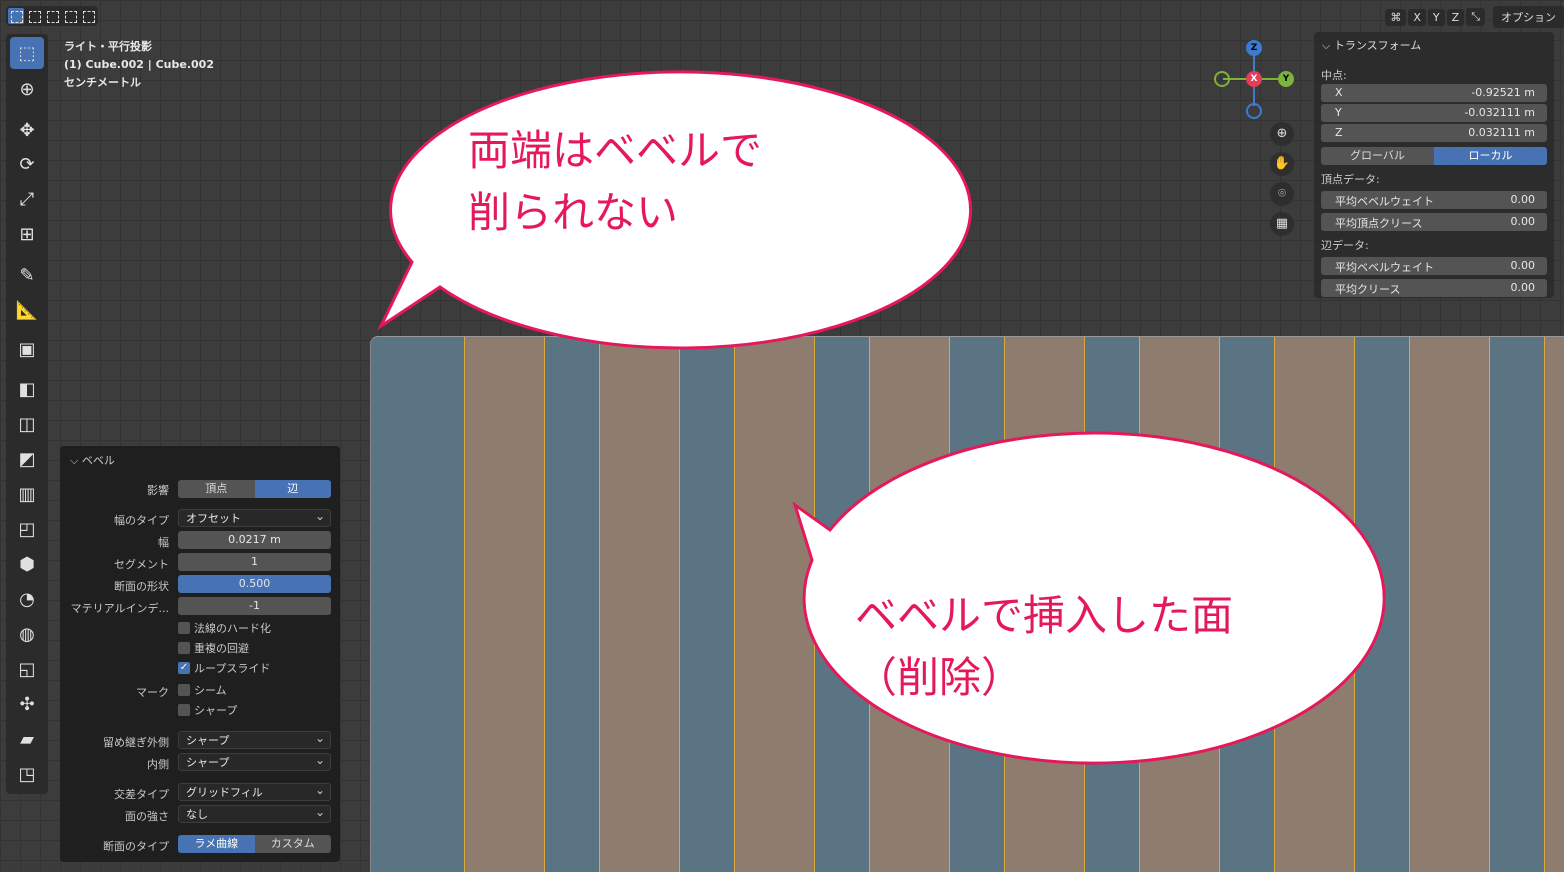 Image resolution: width=1564 pixels, height=872 pixels. Describe the element at coordinates (615, 181) in the screenshot. I see `callout-bevel-ends: 両端はベベルで 削られない` at that location.